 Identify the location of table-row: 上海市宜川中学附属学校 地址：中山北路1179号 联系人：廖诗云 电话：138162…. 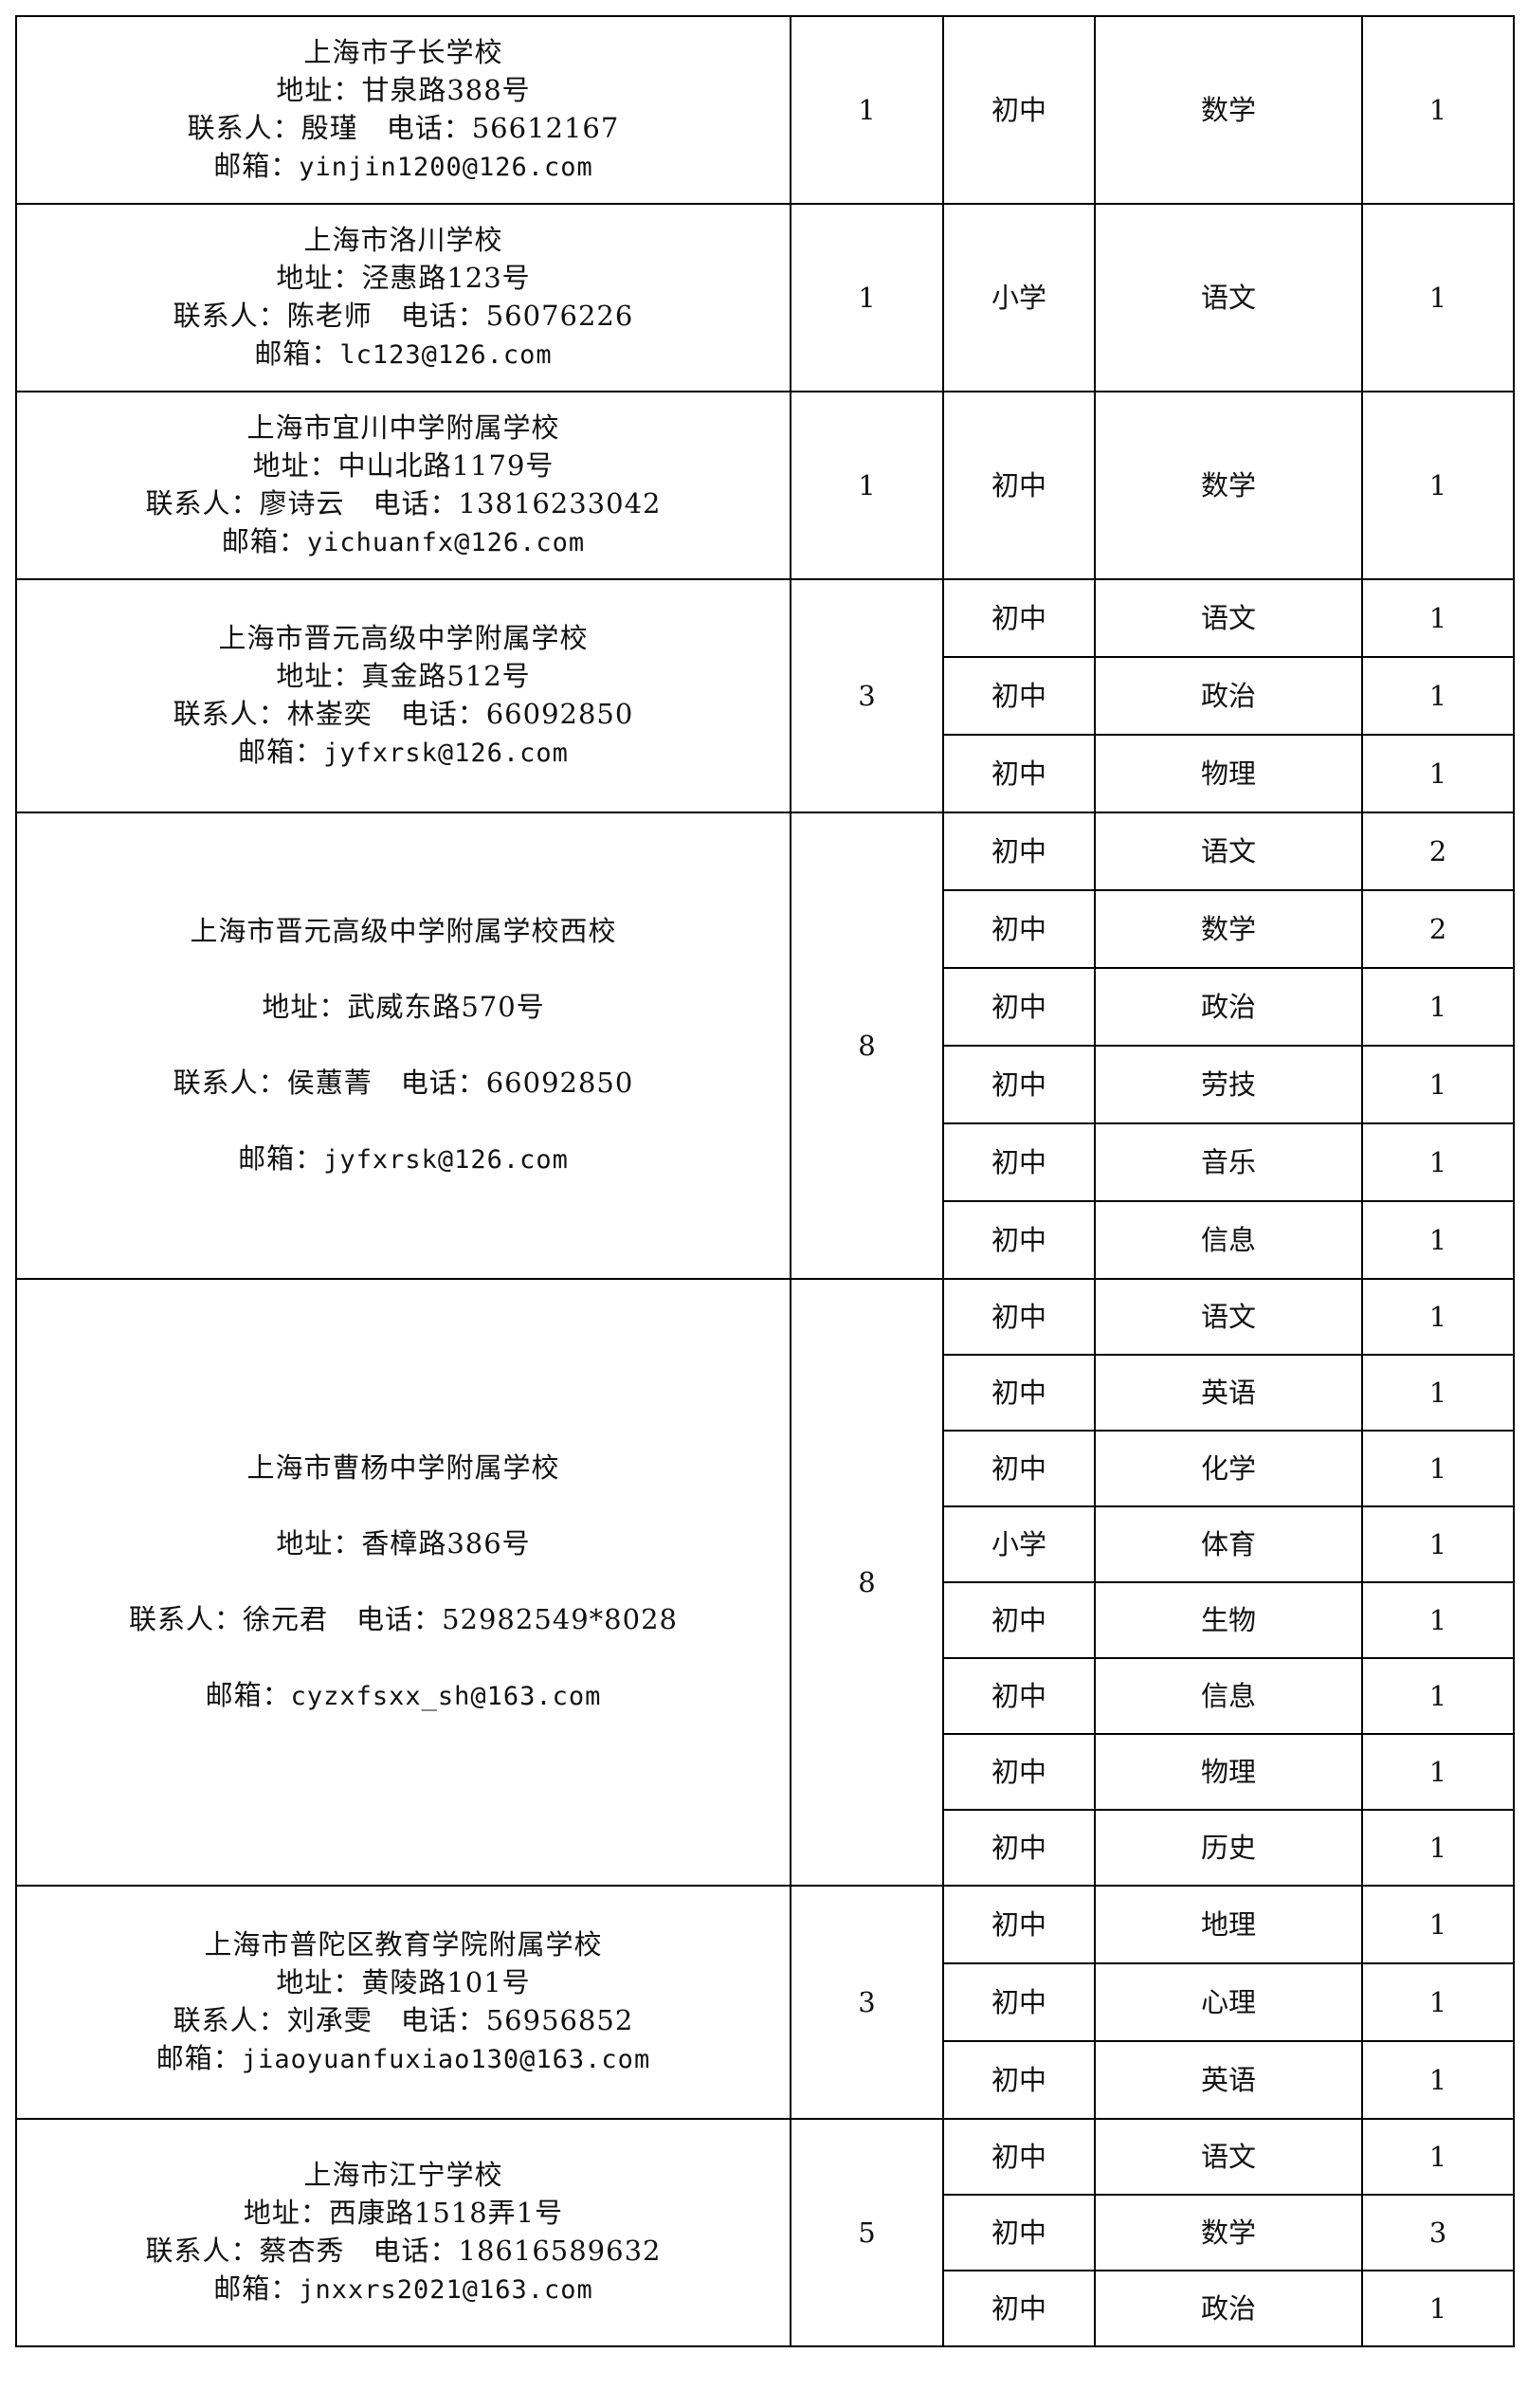
(765, 485).